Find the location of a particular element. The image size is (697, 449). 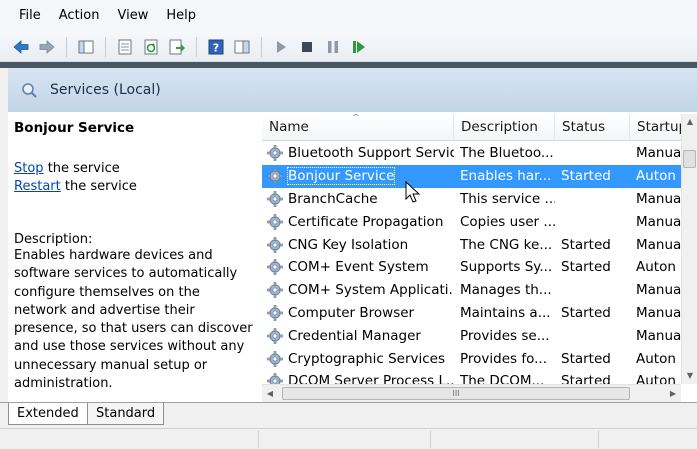

stop-service-link: Stop is located at coordinates (29, 168).